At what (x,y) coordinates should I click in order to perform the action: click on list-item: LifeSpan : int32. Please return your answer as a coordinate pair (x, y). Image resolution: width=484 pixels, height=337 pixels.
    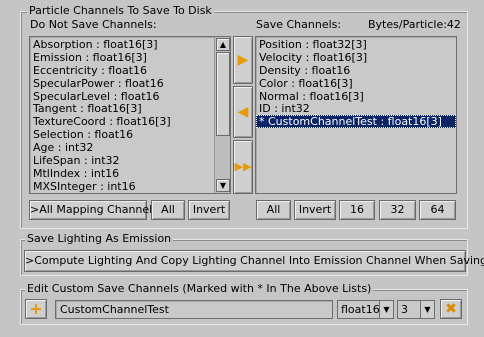
    Looking at the image, I should click on (122, 160).